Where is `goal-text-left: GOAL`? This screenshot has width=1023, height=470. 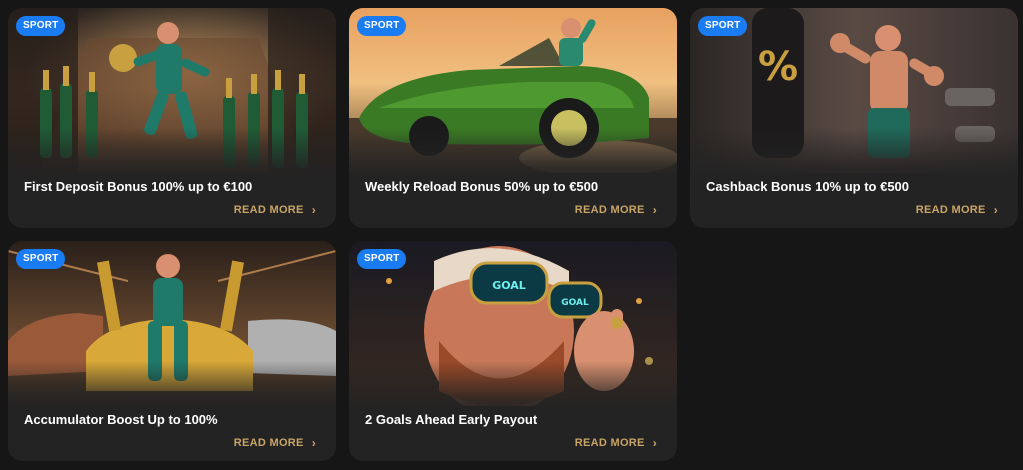
goal-text-left: GOAL is located at coordinates (509, 285).